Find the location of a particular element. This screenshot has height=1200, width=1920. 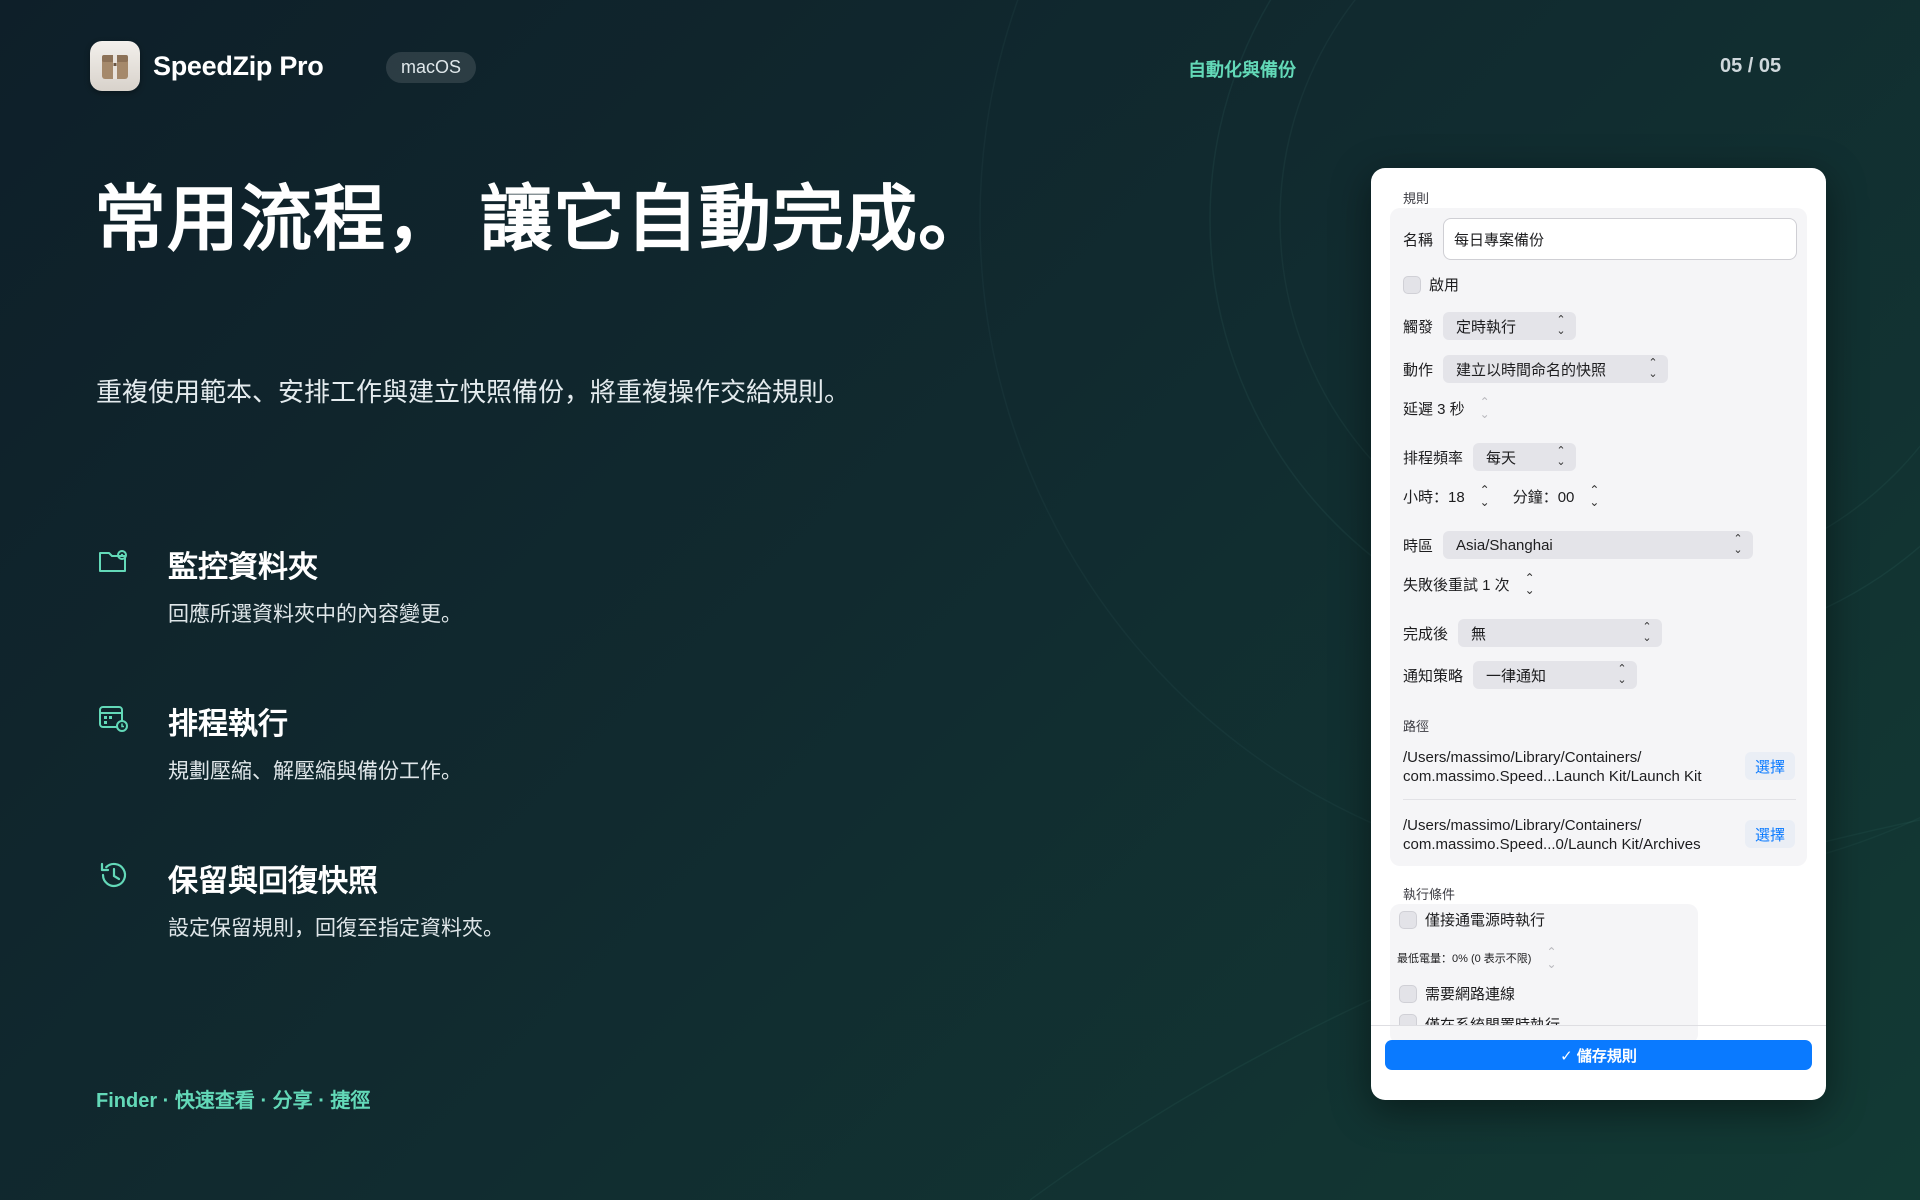

idle-label: 僅在系統閒置時執行 is located at coordinates (1492, 1019).